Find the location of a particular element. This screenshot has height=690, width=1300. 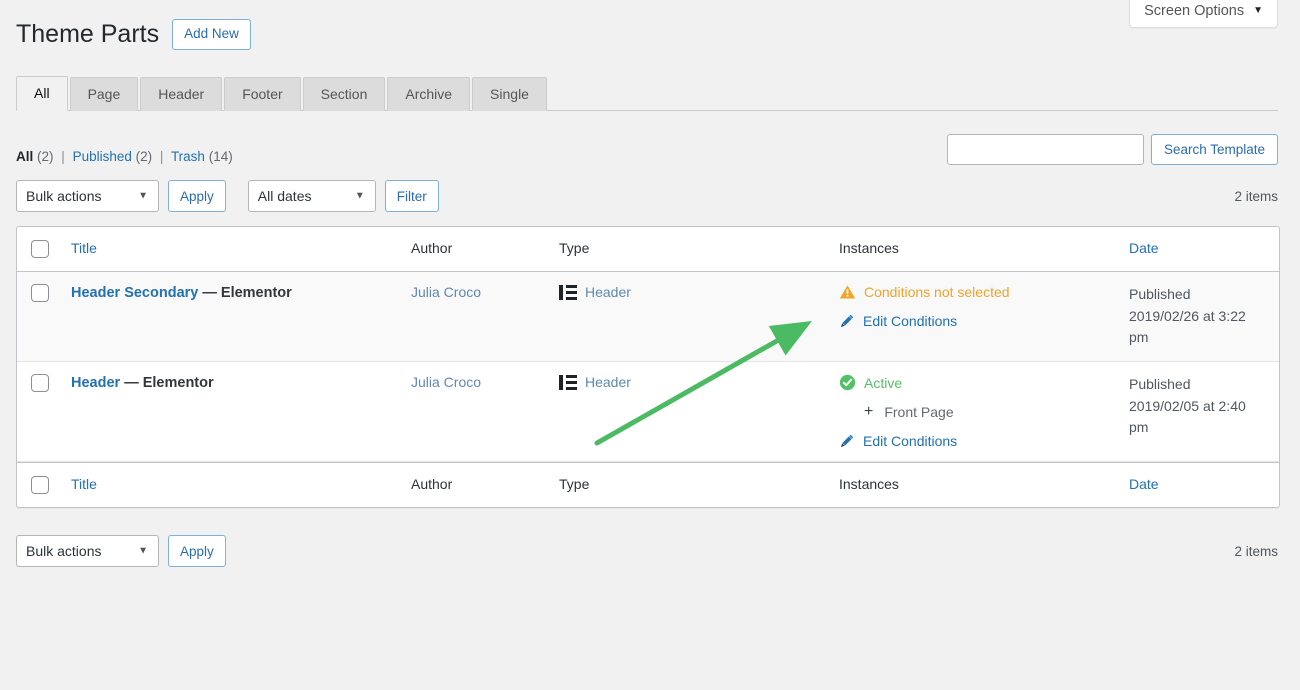

page-header: Theme Parts Add New is located at coordinates (133, 34).